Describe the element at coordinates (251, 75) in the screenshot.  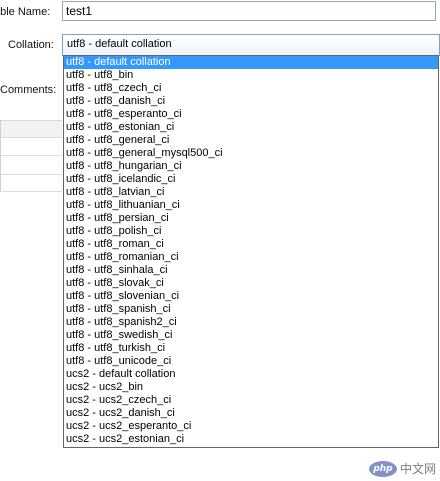
I see `collation-option: utf8 - utf8_bin` at that location.